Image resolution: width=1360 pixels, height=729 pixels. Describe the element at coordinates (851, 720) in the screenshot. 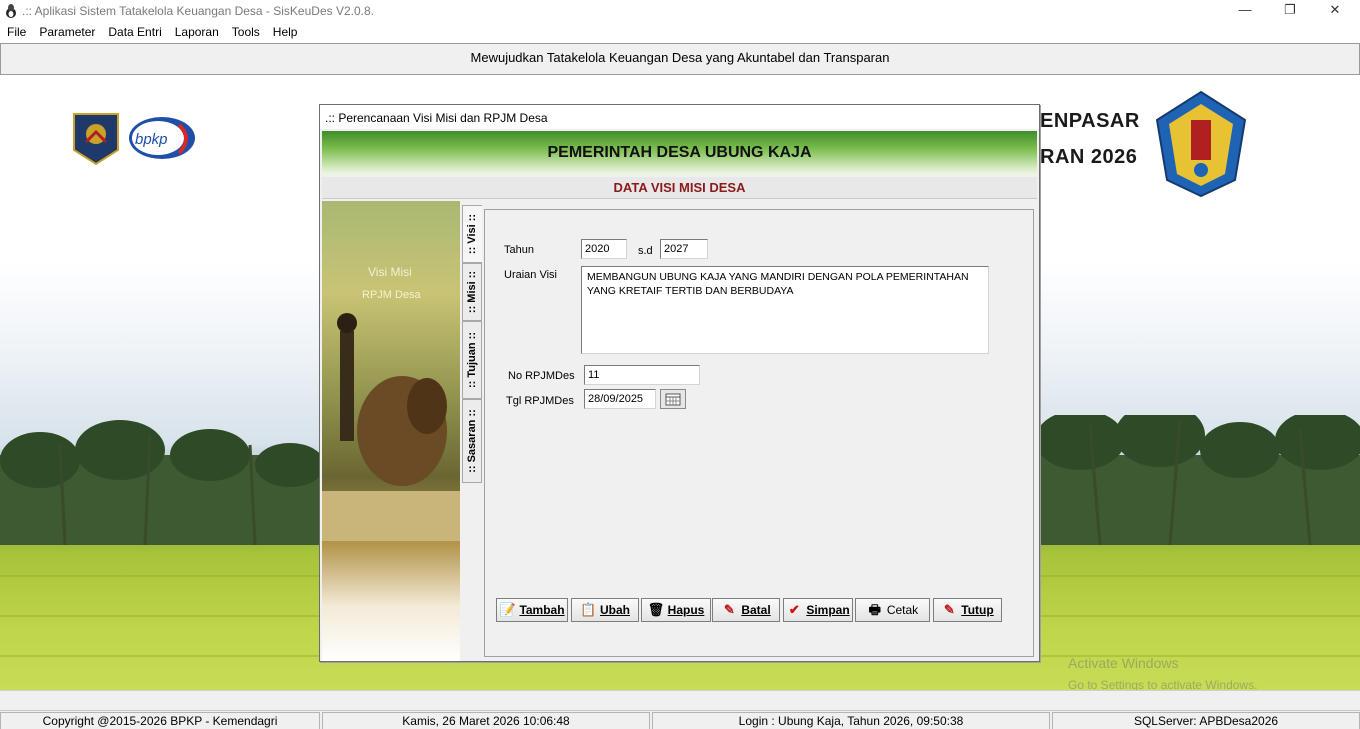

I see `status-login: Login : Ubung Kaja, Tahun 2026, 09:50:38` at that location.